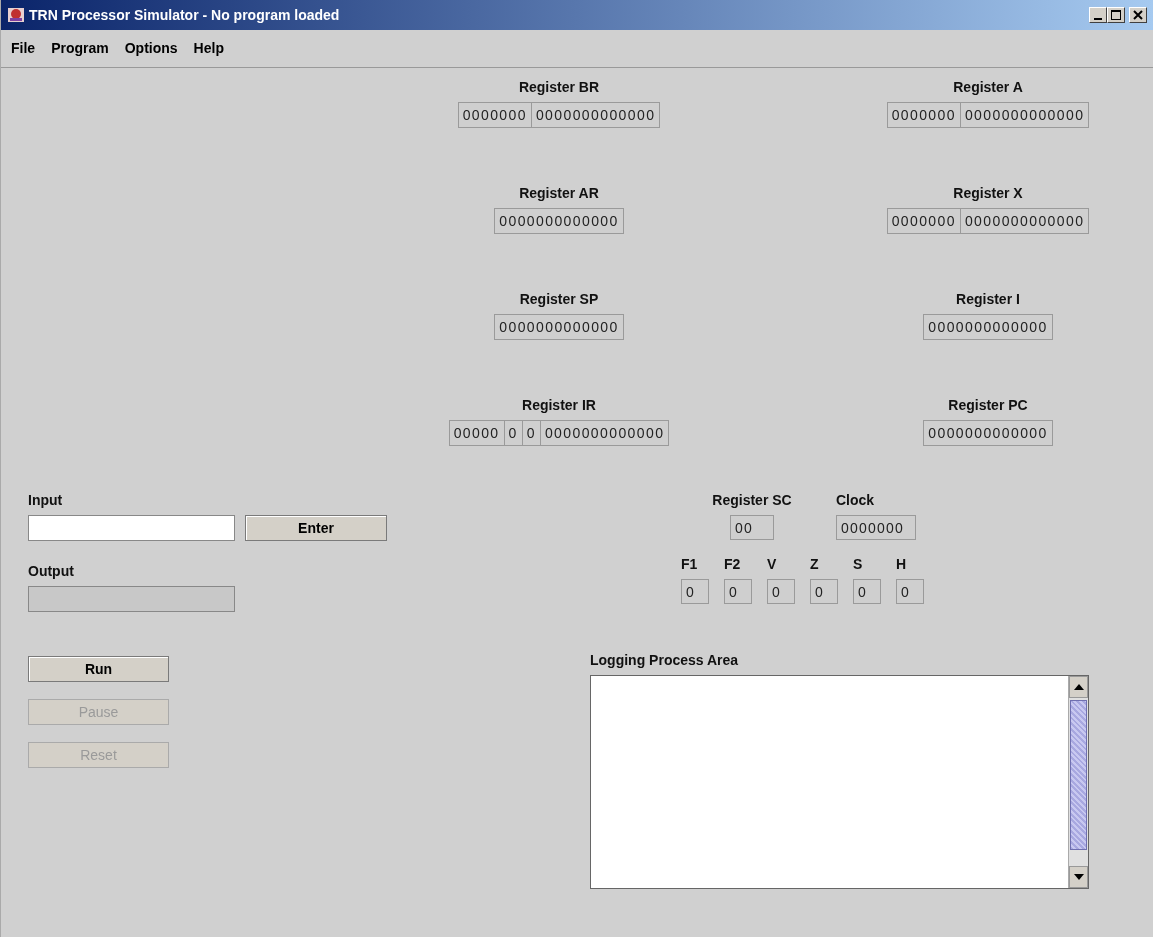 This screenshot has height=937, width=1153. What do you see at coordinates (80, 48) in the screenshot?
I see `menu-item: Program` at bounding box center [80, 48].